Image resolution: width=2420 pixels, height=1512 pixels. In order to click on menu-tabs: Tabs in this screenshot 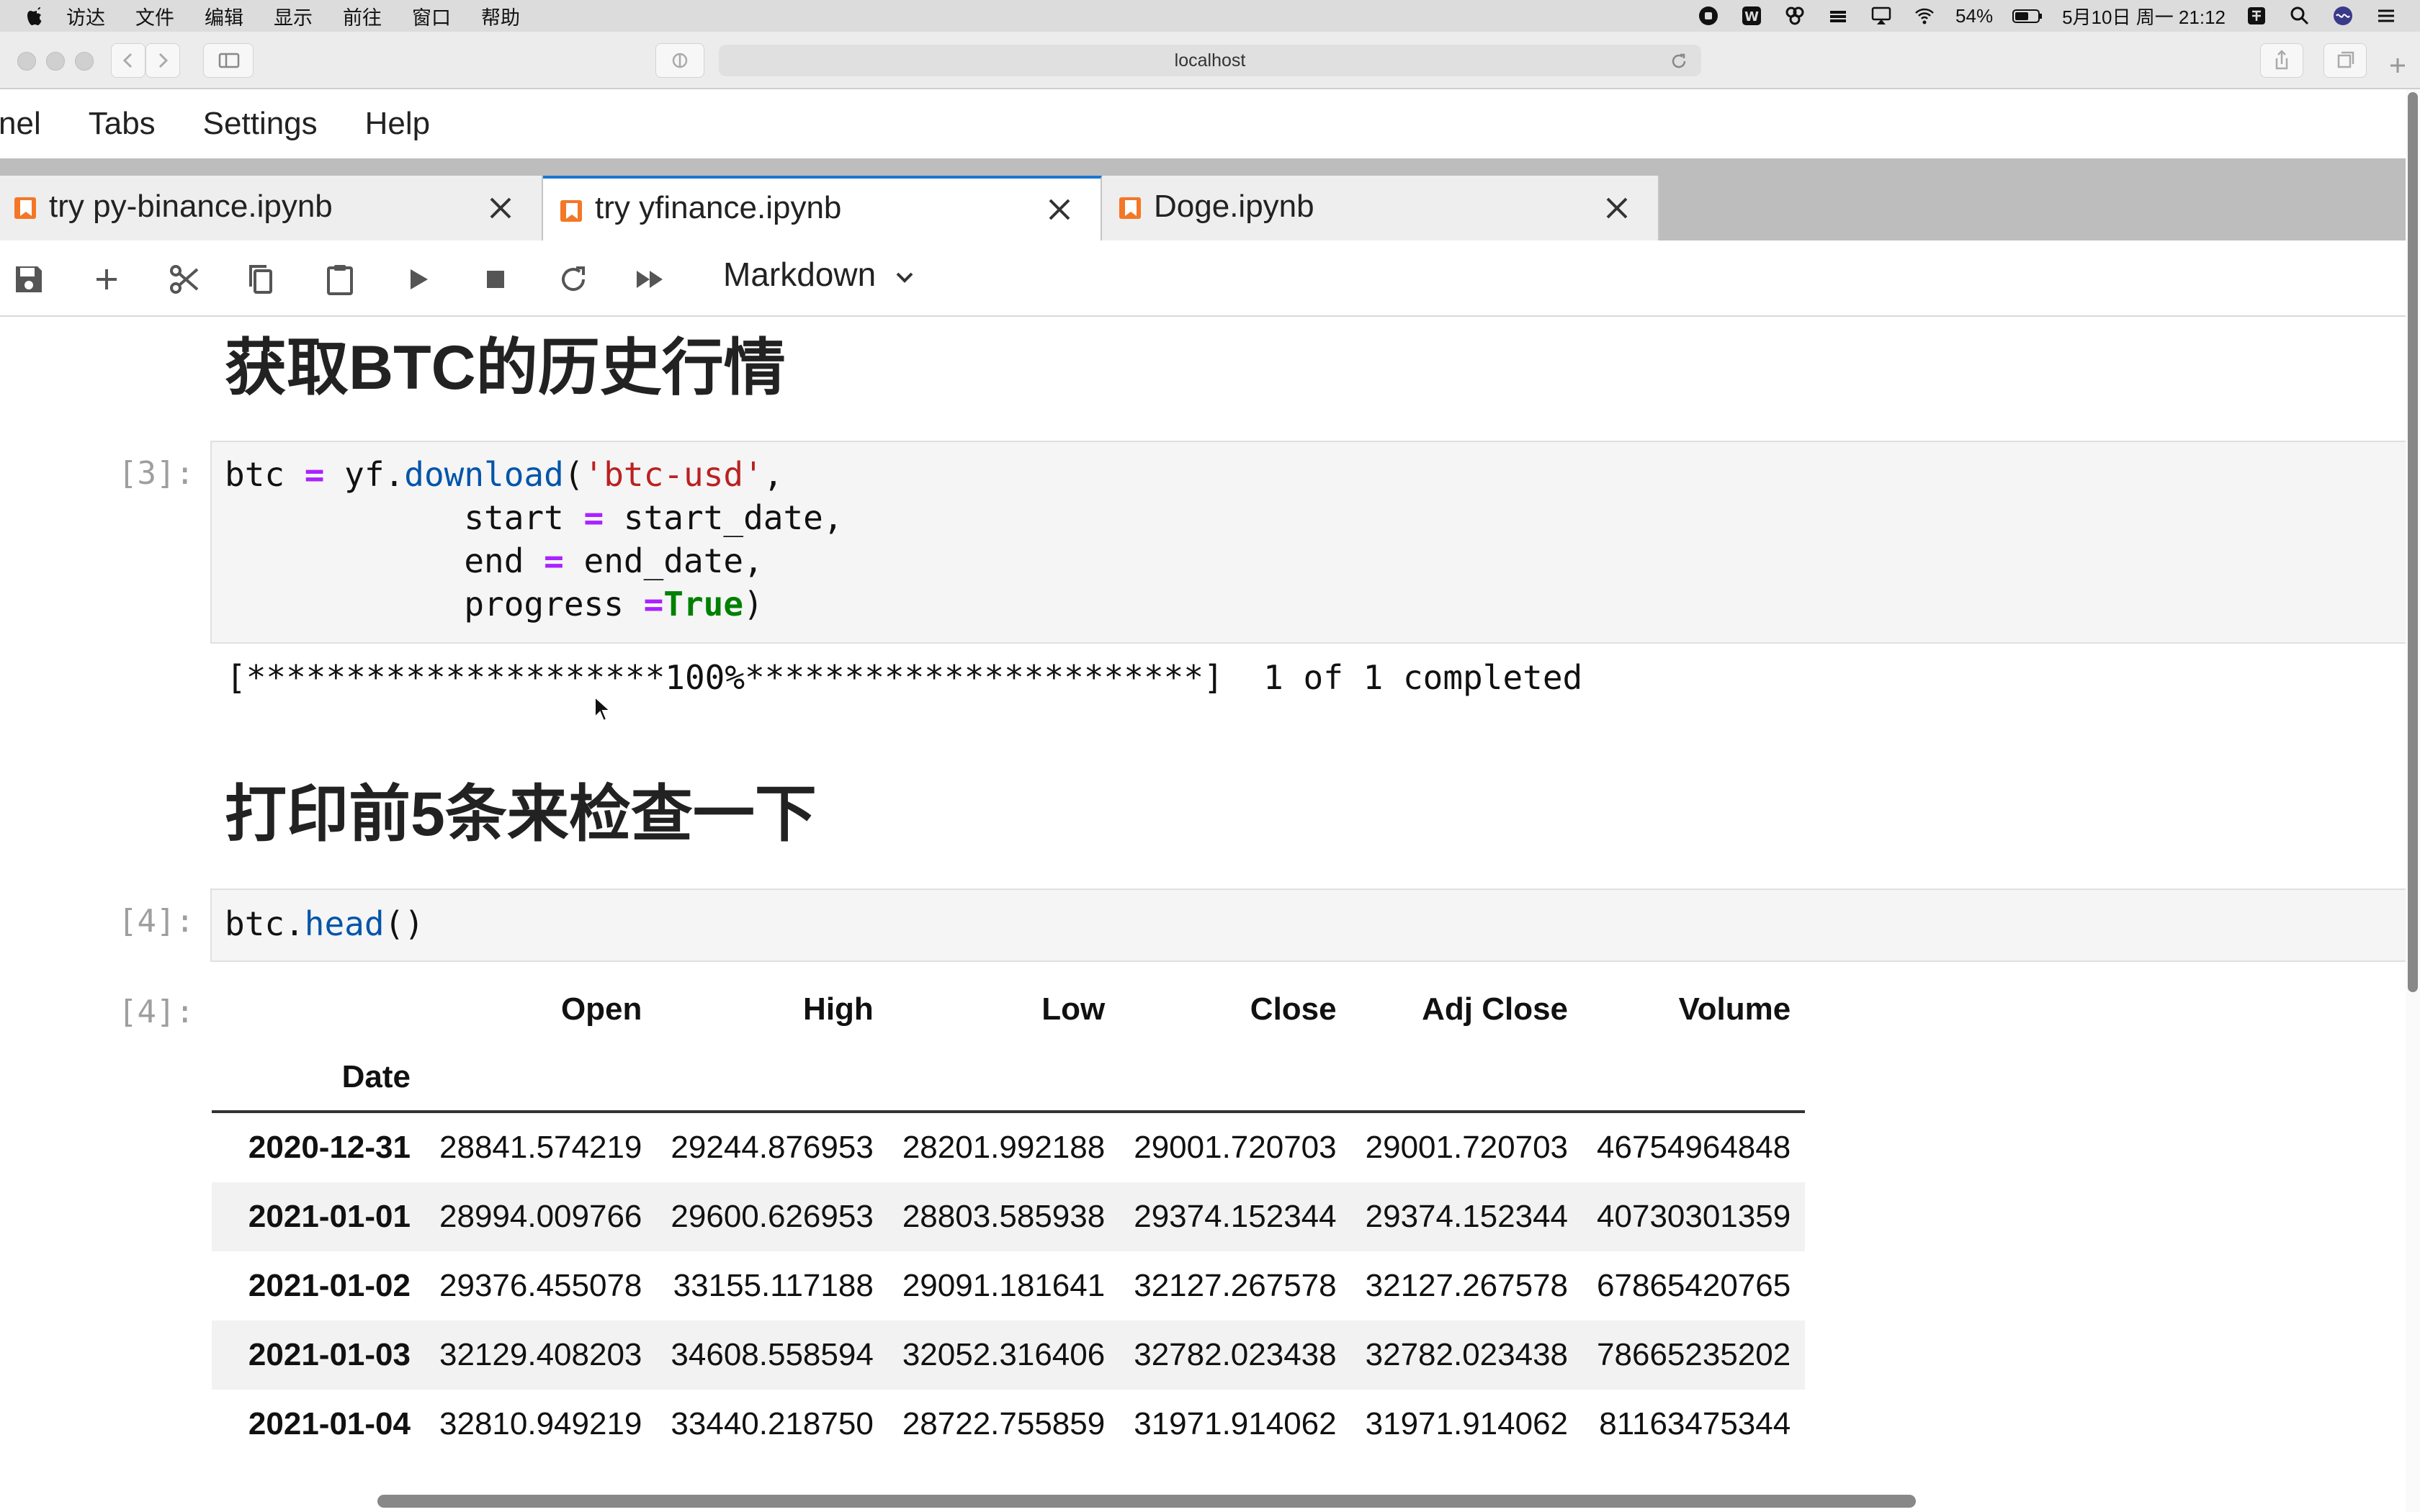, I will do `click(123, 124)`.